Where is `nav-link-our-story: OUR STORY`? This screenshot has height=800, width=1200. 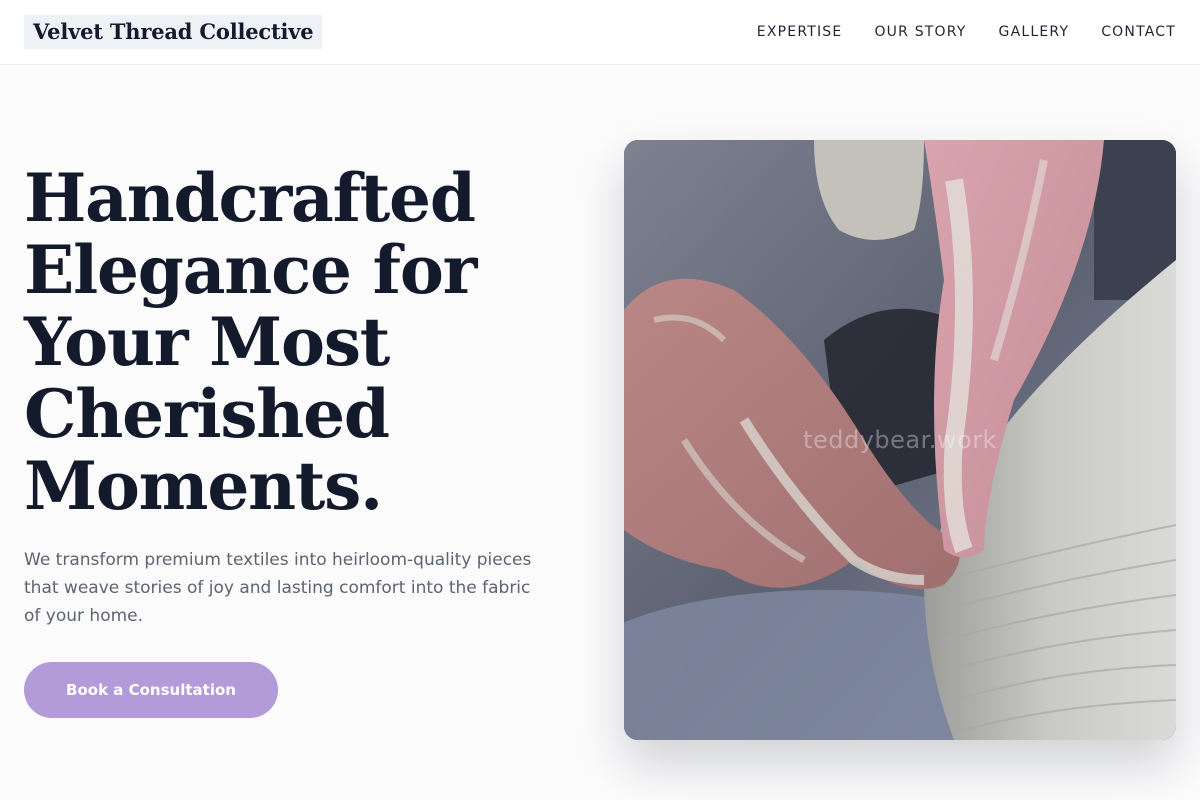
nav-link-our-story: OUR STORY is located at coordinates (920, 32).